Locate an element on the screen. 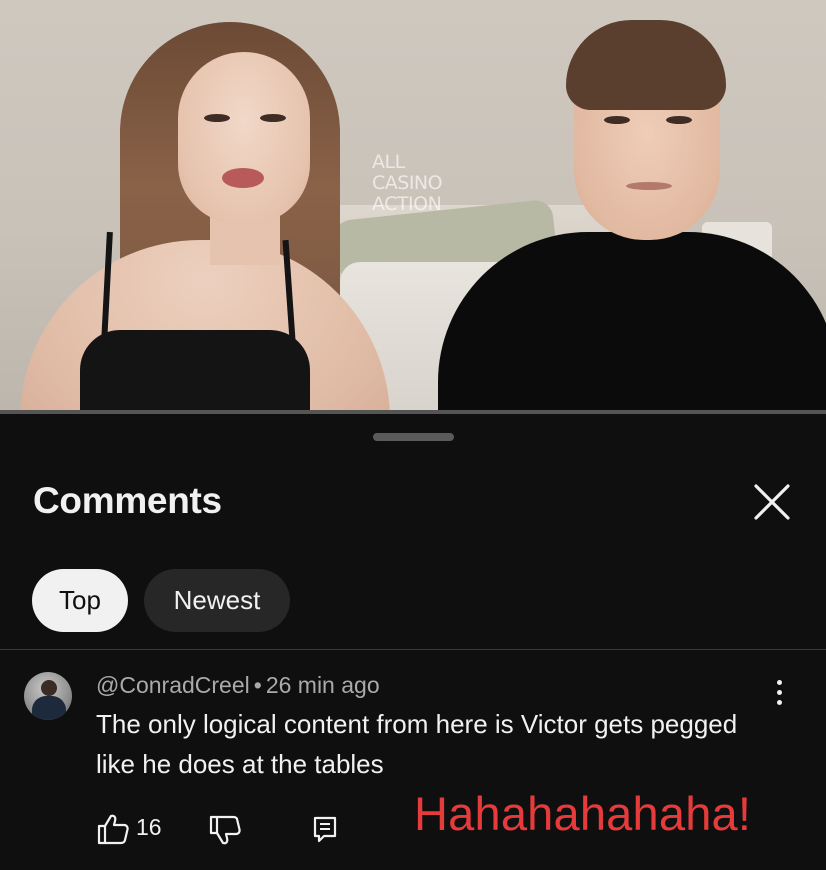  thumbs-up-icon is located at coordinates (113, 829).